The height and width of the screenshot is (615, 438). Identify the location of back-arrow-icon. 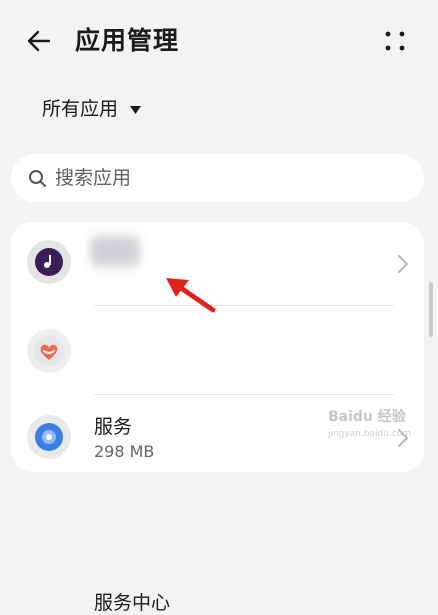
(39, 41).